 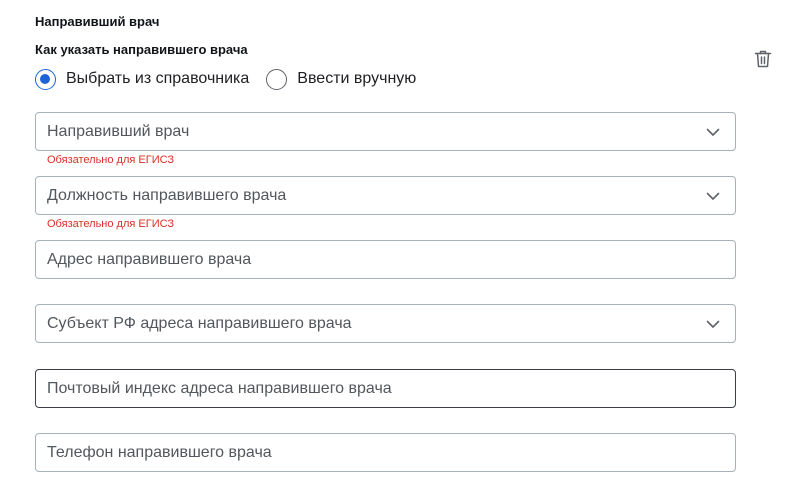 I want to click on referring-doctor-placeholder: Направивший врач, so click(x=118, y=131).